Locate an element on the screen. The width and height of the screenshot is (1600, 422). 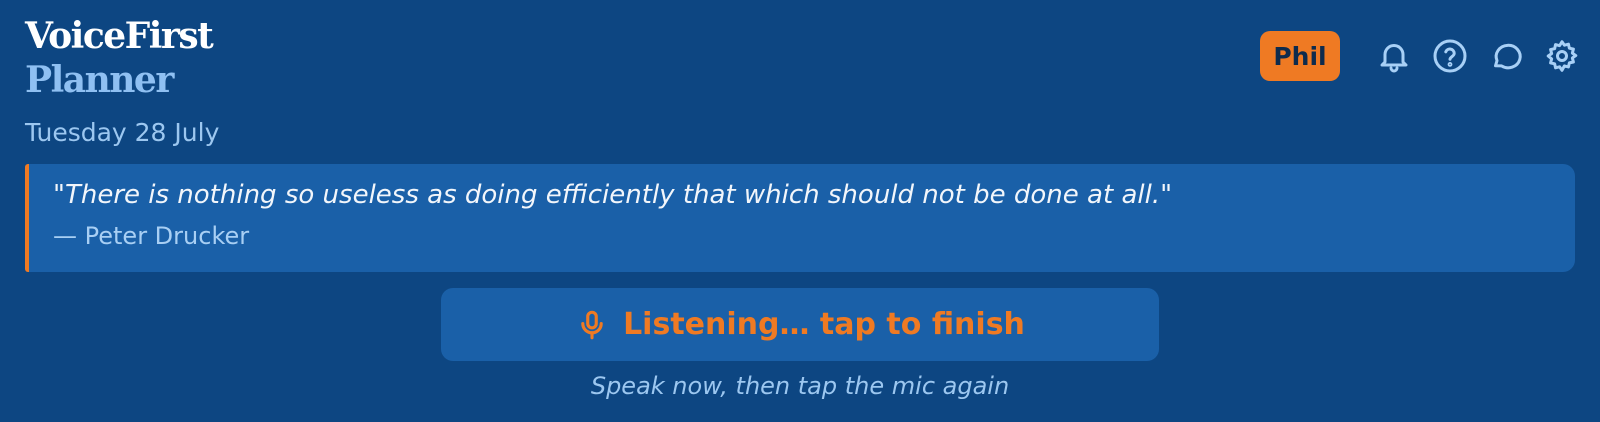
user-badge: Phil is located at coordinates (1300, 56).